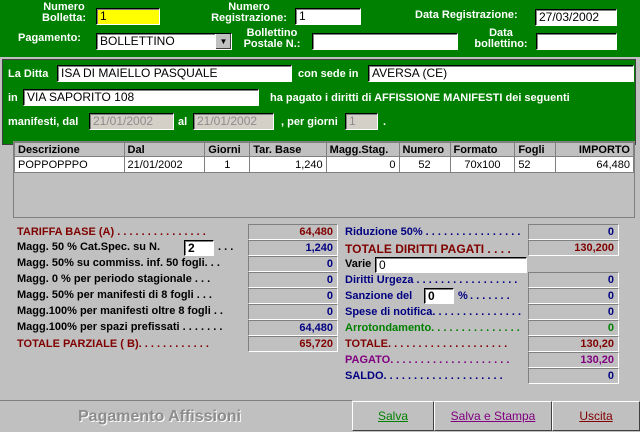  Describe the element at coordinates (573, 328) in the screenshot. I see `arrotondamento-value: 0` at that location.